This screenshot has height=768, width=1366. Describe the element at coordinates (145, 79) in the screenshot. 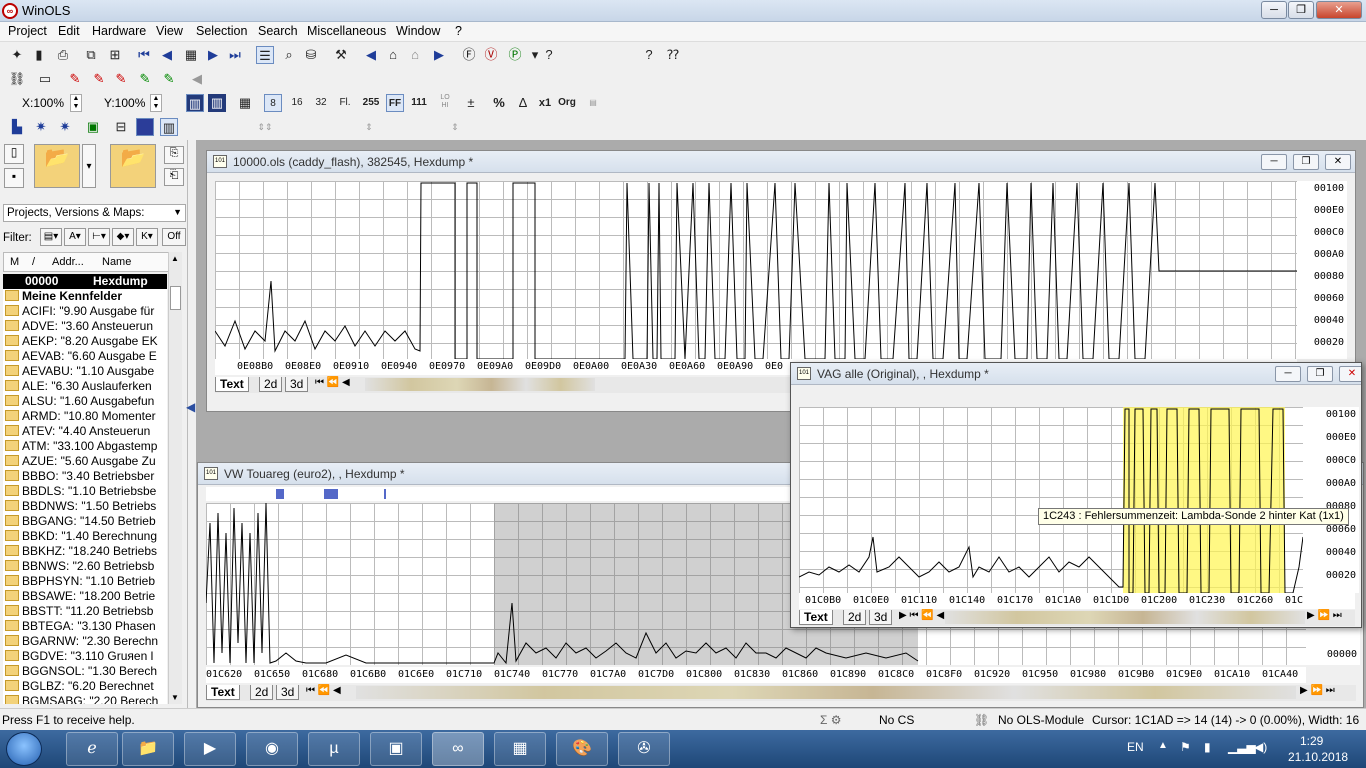

I see `edit-green-icon: ✎` at that location.